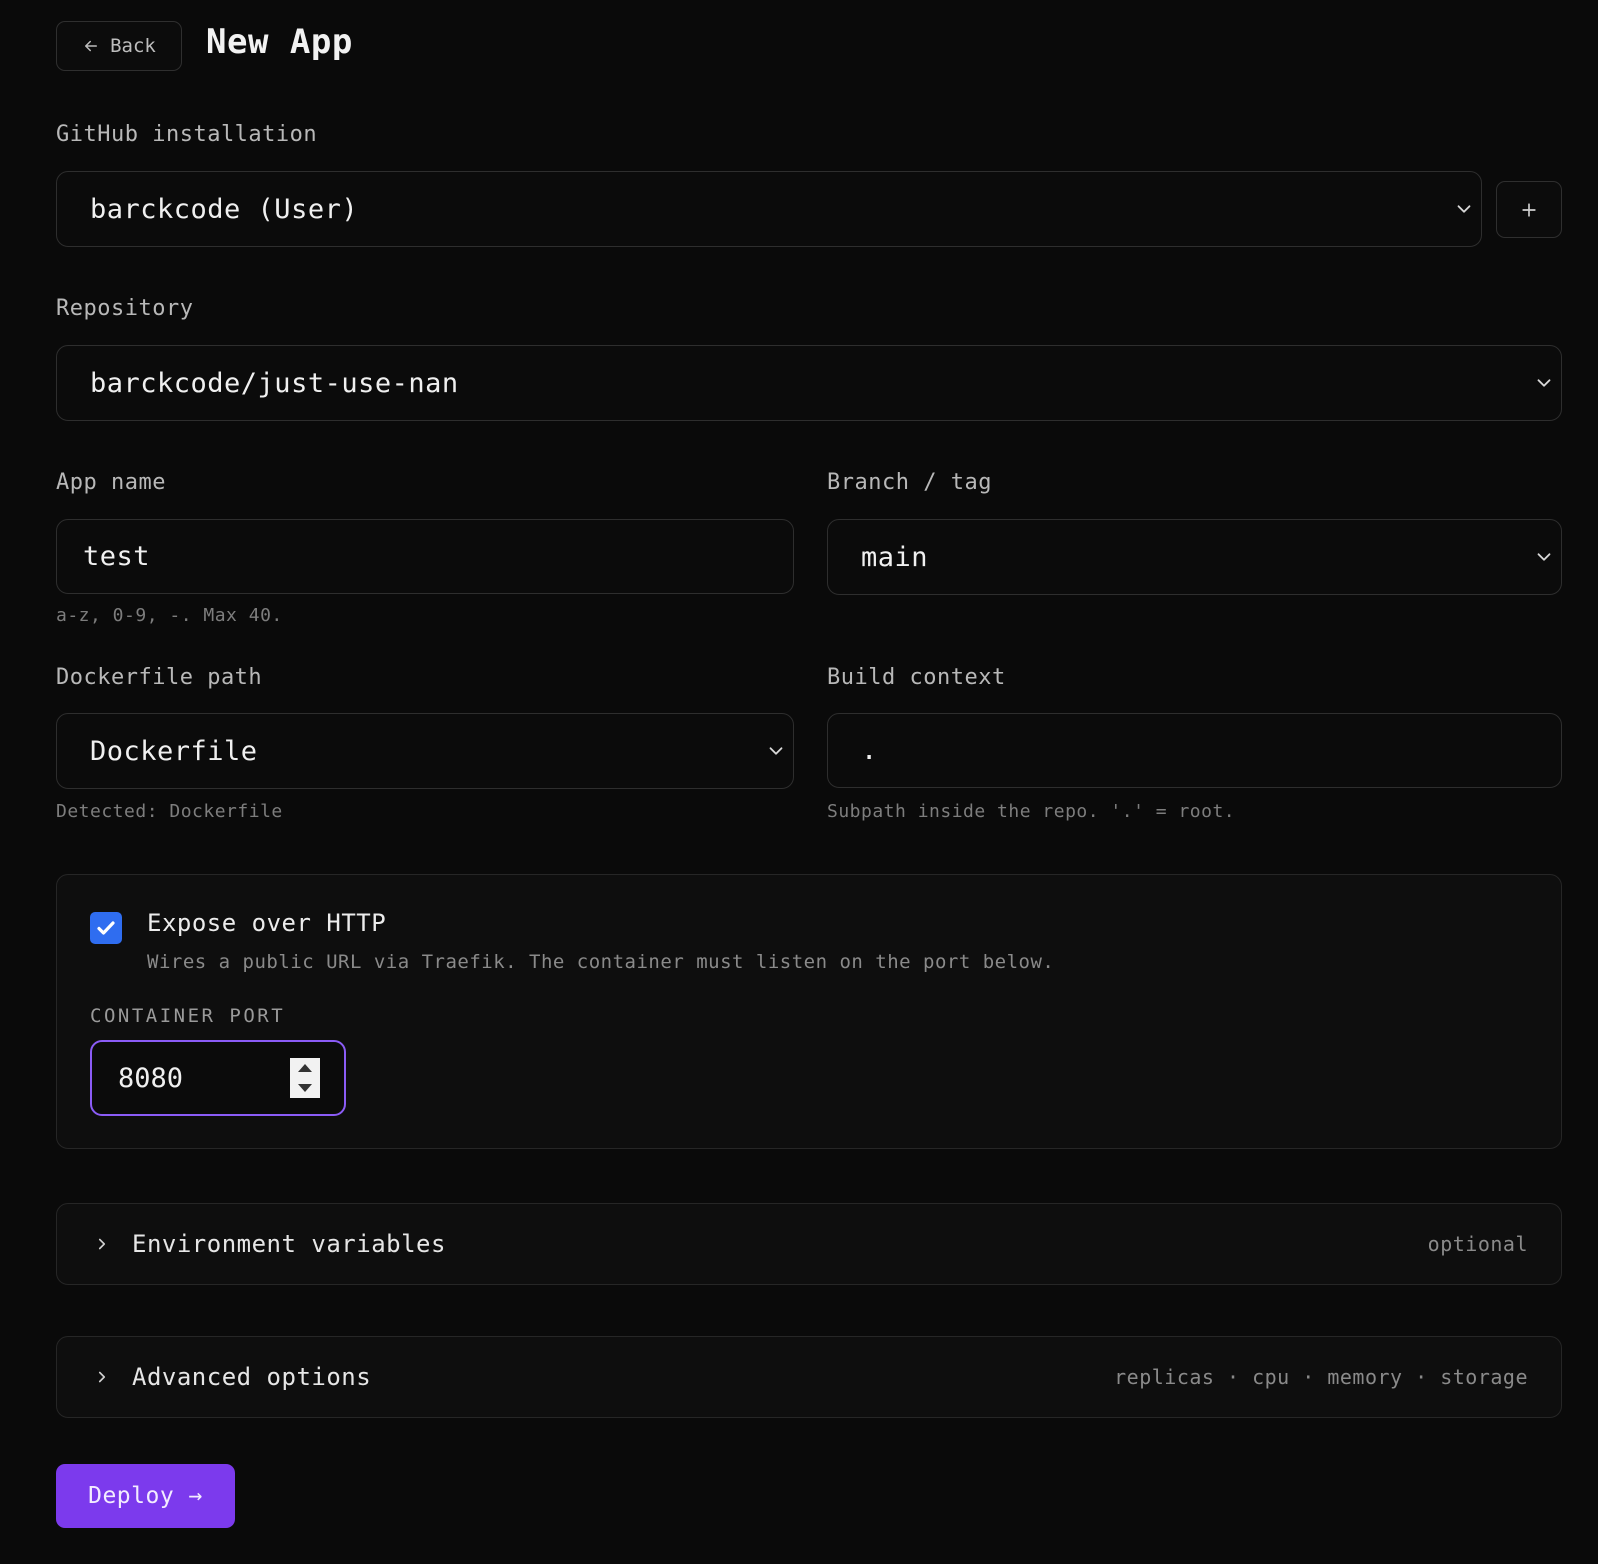  What do you see at coordinates (1194, 750) in the screenshot?
I see `build-context-input: .` at bounding box center [1194, 750].